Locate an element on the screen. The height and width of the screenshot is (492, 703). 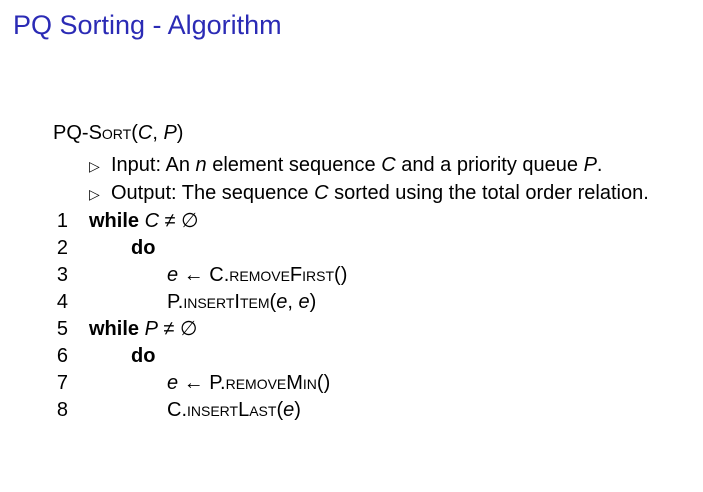
comment-var-n: n is located at coordinates (201, 165).